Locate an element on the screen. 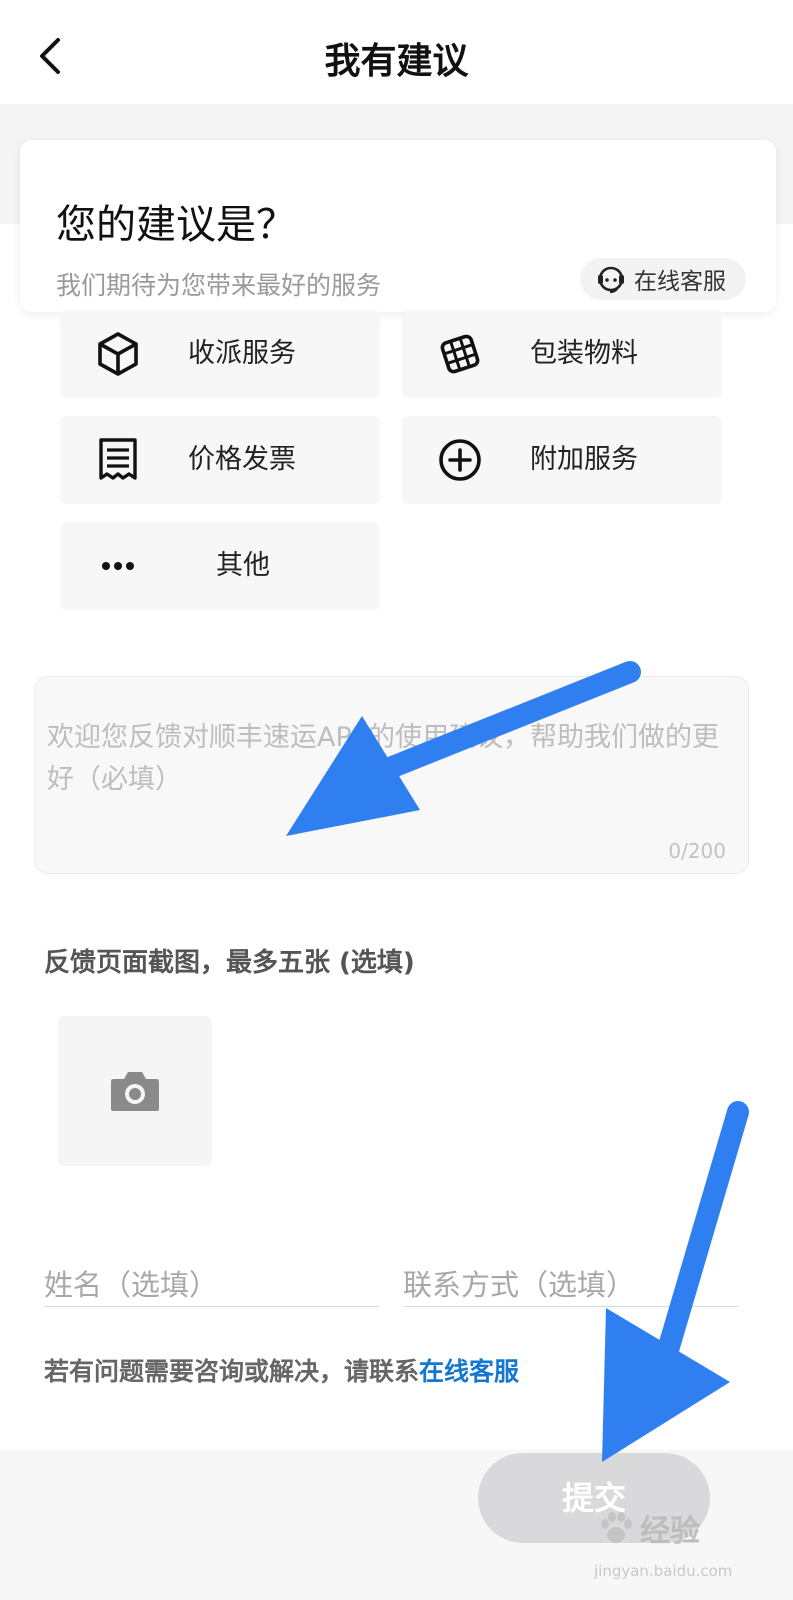 Image resolution: width=793 pixels, height=1600 pixels. receipt-icon is located at coordinates (118, 459).